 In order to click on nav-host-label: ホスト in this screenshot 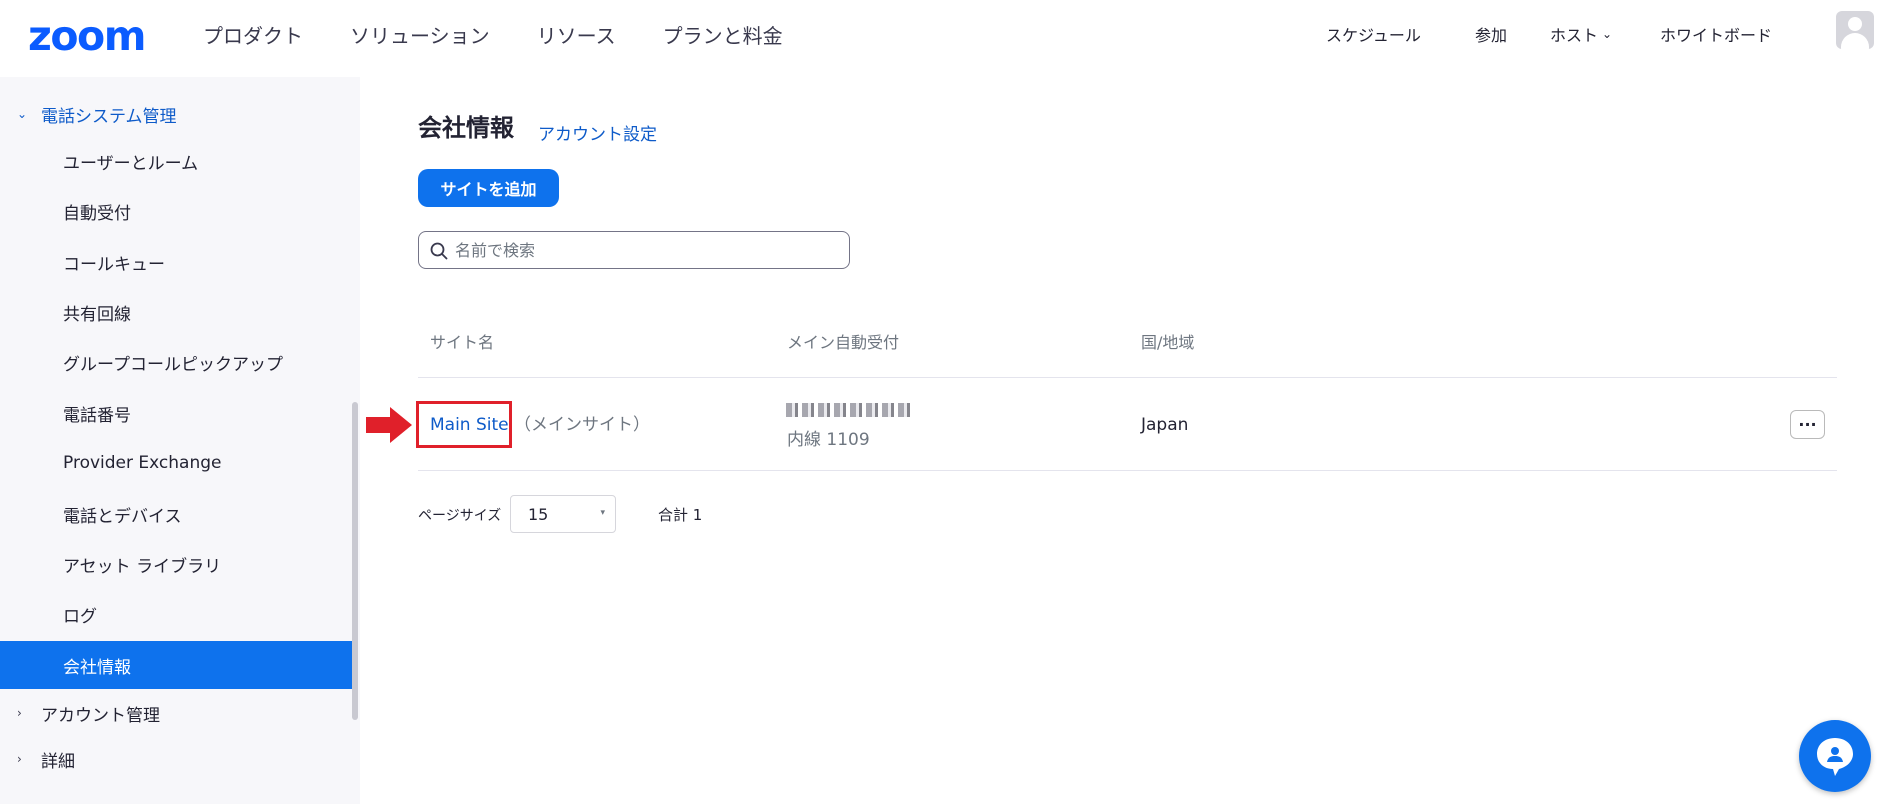, I will do `click(1574, 35)`.